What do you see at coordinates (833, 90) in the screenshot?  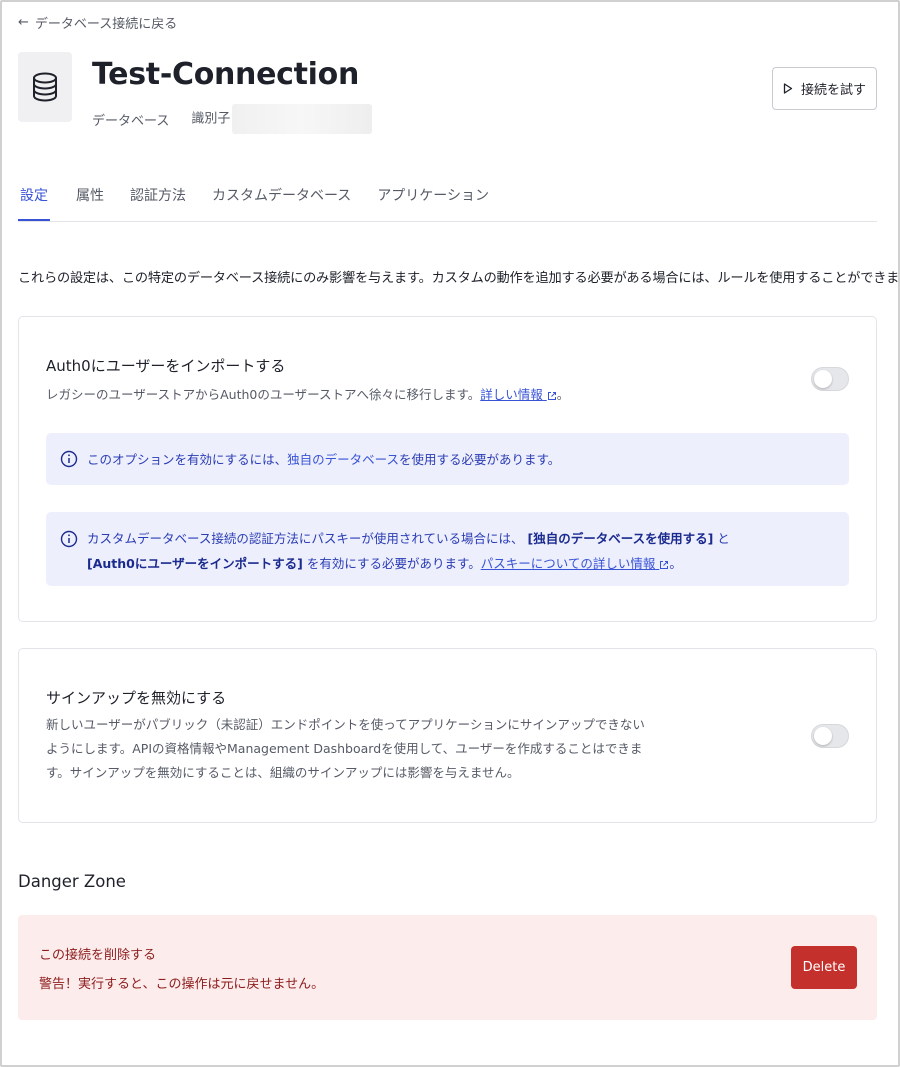 I see `try-connection-label: 接続を試す` at bounding box center [833, 90].